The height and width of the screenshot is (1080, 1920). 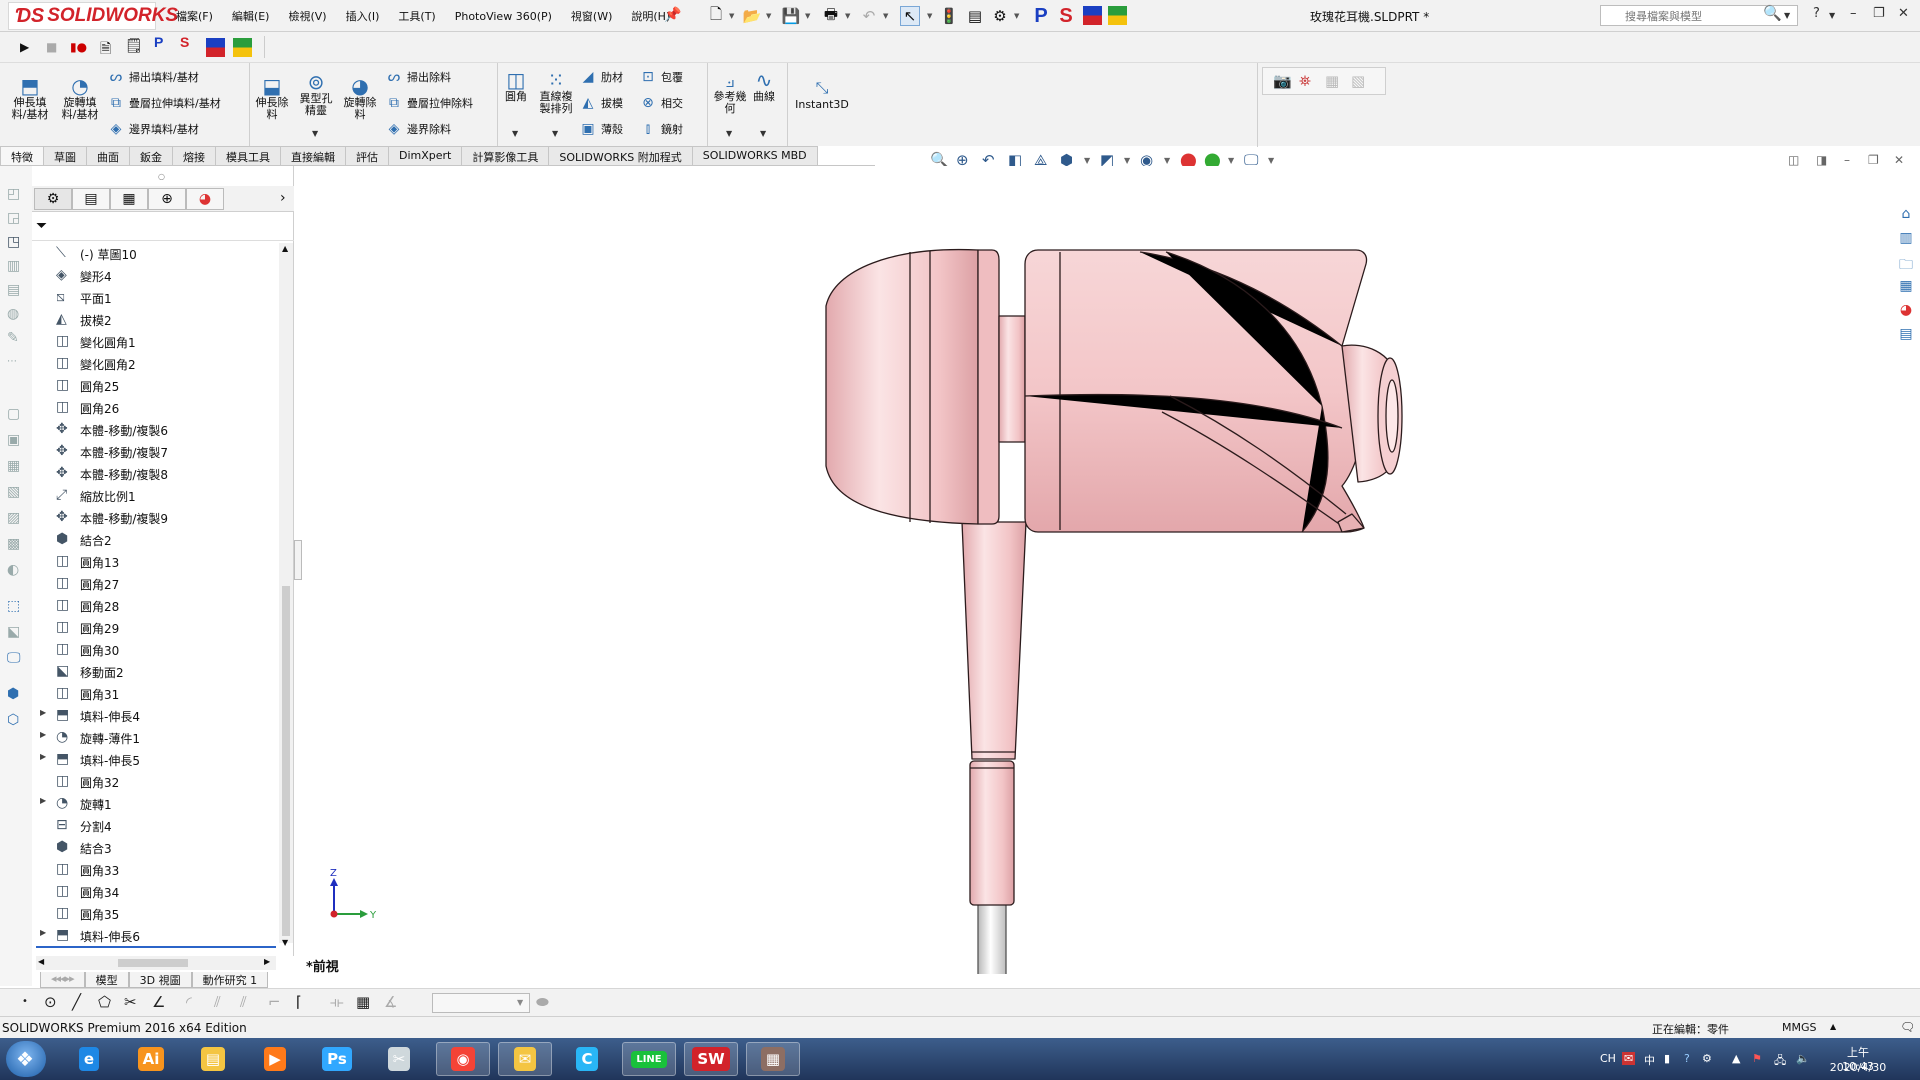 What do you see at coordinates (1305, 81) in the screenshot?
I see `render-icon: ⛯` at bounding box center [1305, 81].